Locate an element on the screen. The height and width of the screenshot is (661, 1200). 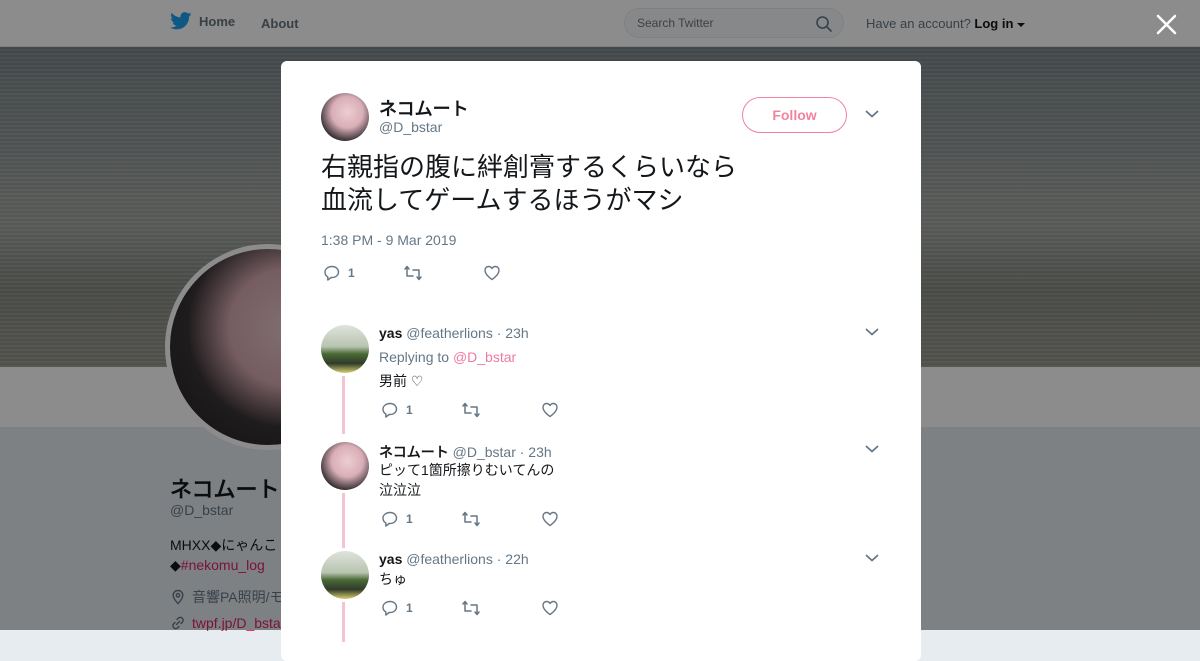
tweet-actions: 1 is located at coordinates (412, 273).